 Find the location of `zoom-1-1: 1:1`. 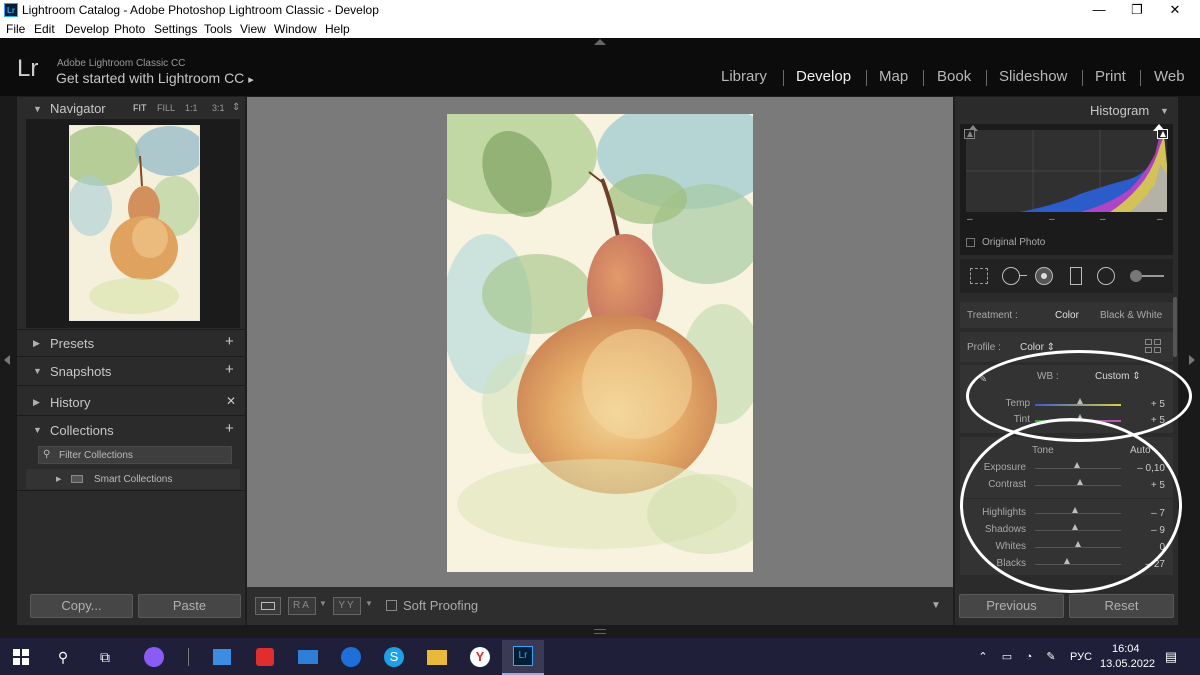

zoom-1-1: 1:1 is located at coordinates (191, 108).